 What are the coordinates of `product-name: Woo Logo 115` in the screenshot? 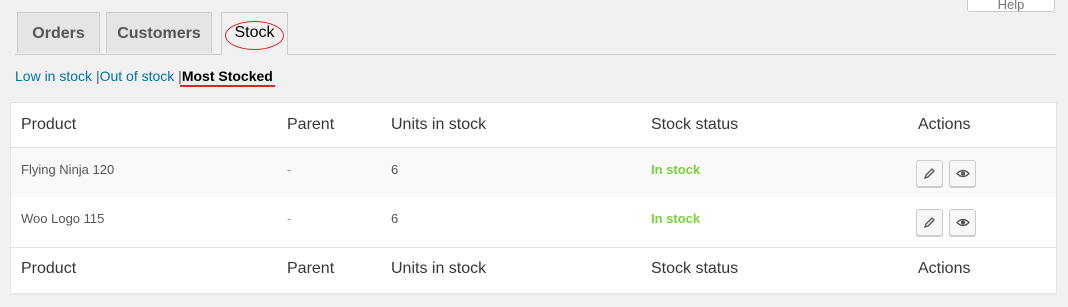 It's located at (63, 218).